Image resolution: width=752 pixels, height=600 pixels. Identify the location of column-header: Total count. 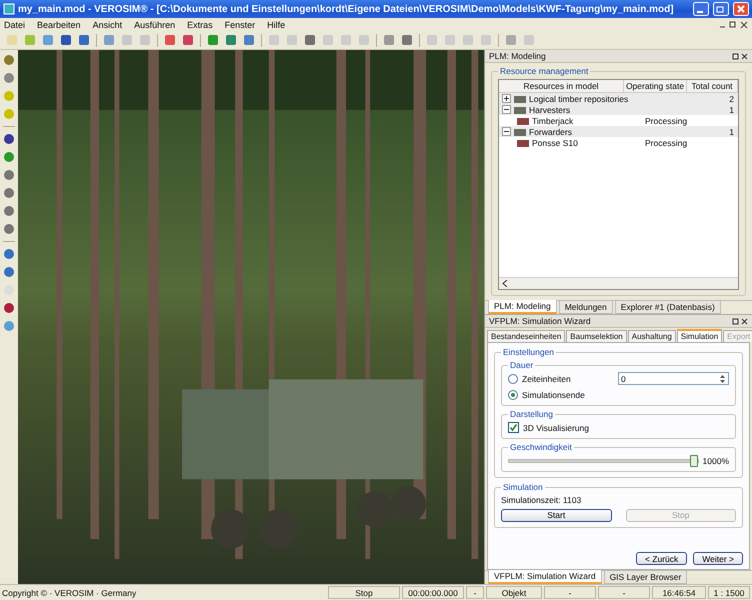
(712, 86).